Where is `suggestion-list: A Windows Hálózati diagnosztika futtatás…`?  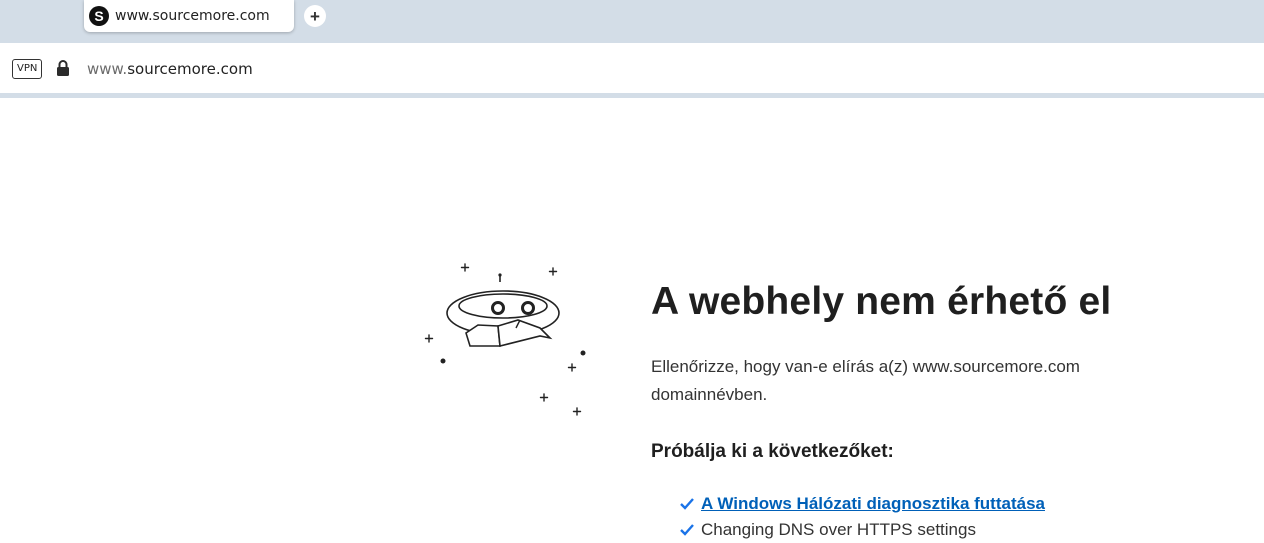
suggestion-list: A Windows Hálózati diagnosztika futtatás… is located at coordinates (945, 517).